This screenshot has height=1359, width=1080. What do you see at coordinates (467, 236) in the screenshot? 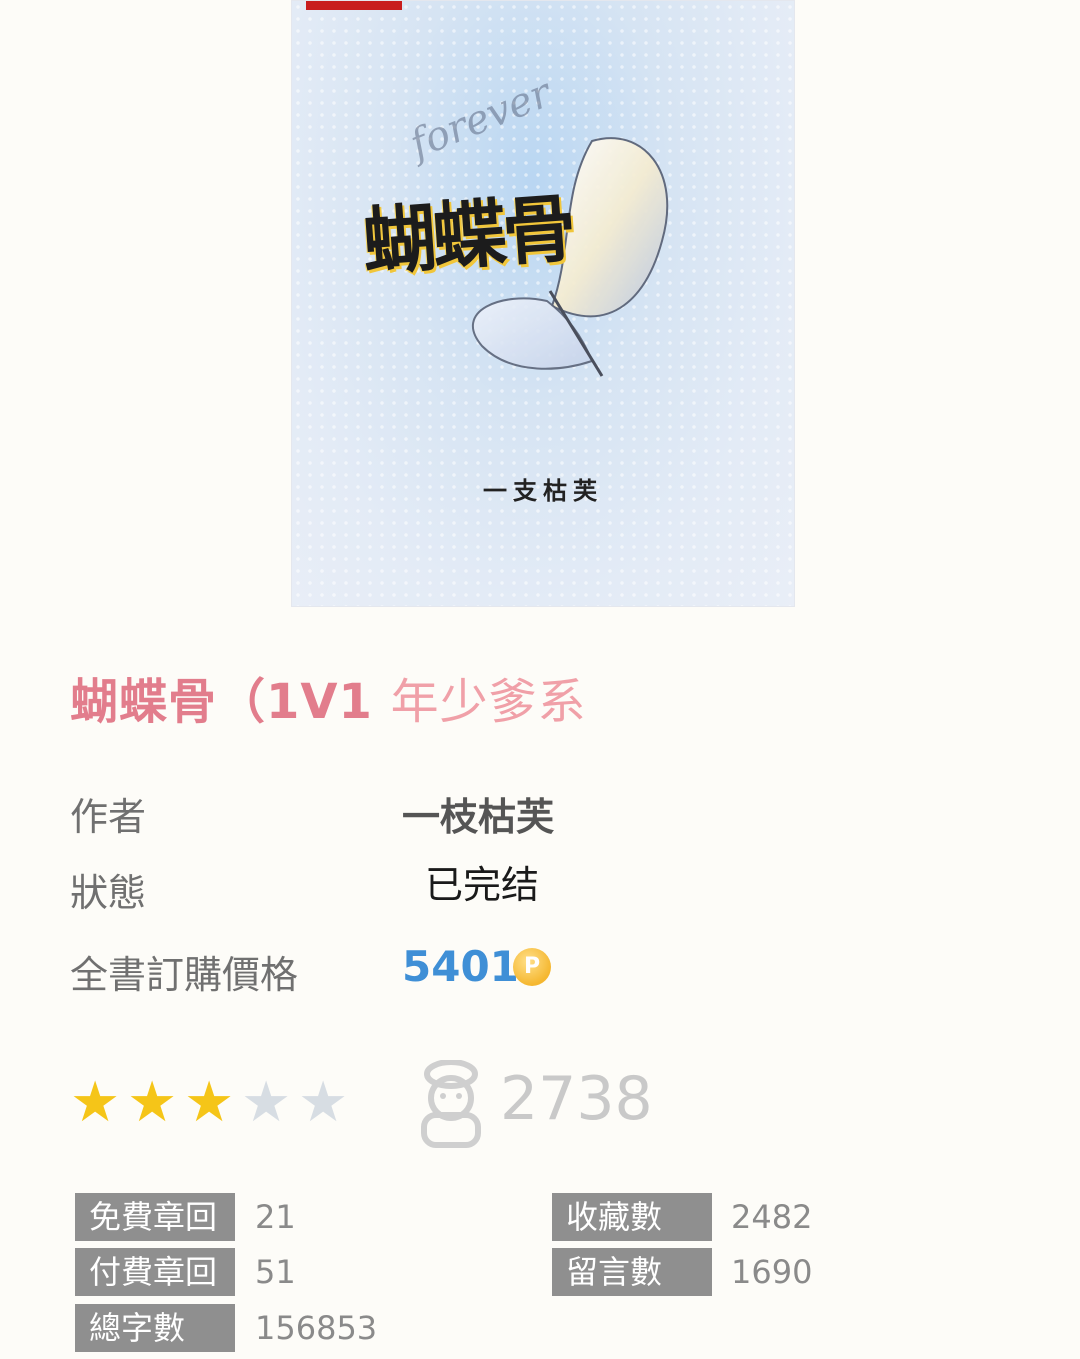
I see `cover-title: 蝴蝶骨` at bounding box center [467, 236].